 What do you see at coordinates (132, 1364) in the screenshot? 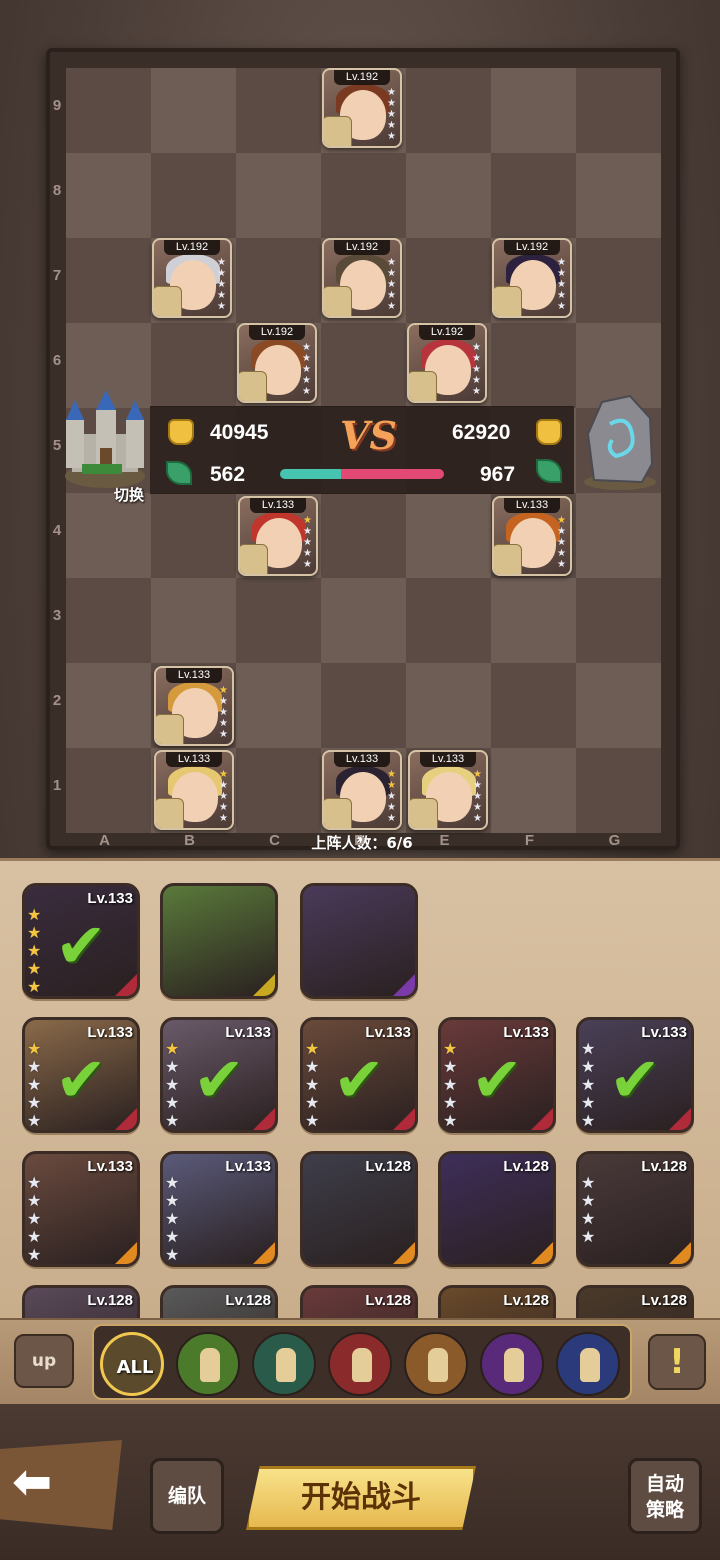
I see `filter-all: ALL` at bounding box center [132, 1364].